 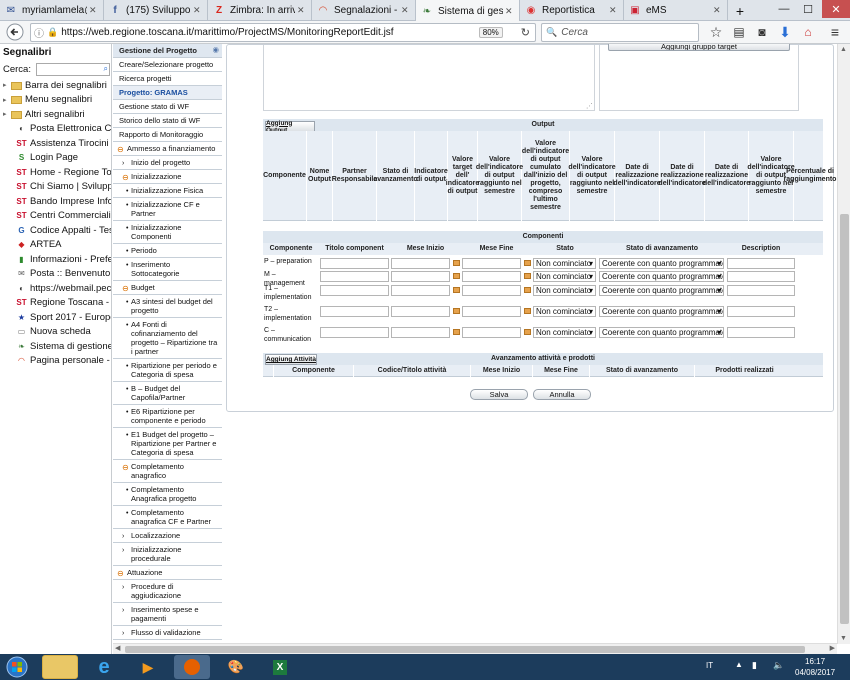 What do you see at coordinates (490, 32) in the screenshot?
I see `zoom-level: 80%` at bounding box center [490, 32].